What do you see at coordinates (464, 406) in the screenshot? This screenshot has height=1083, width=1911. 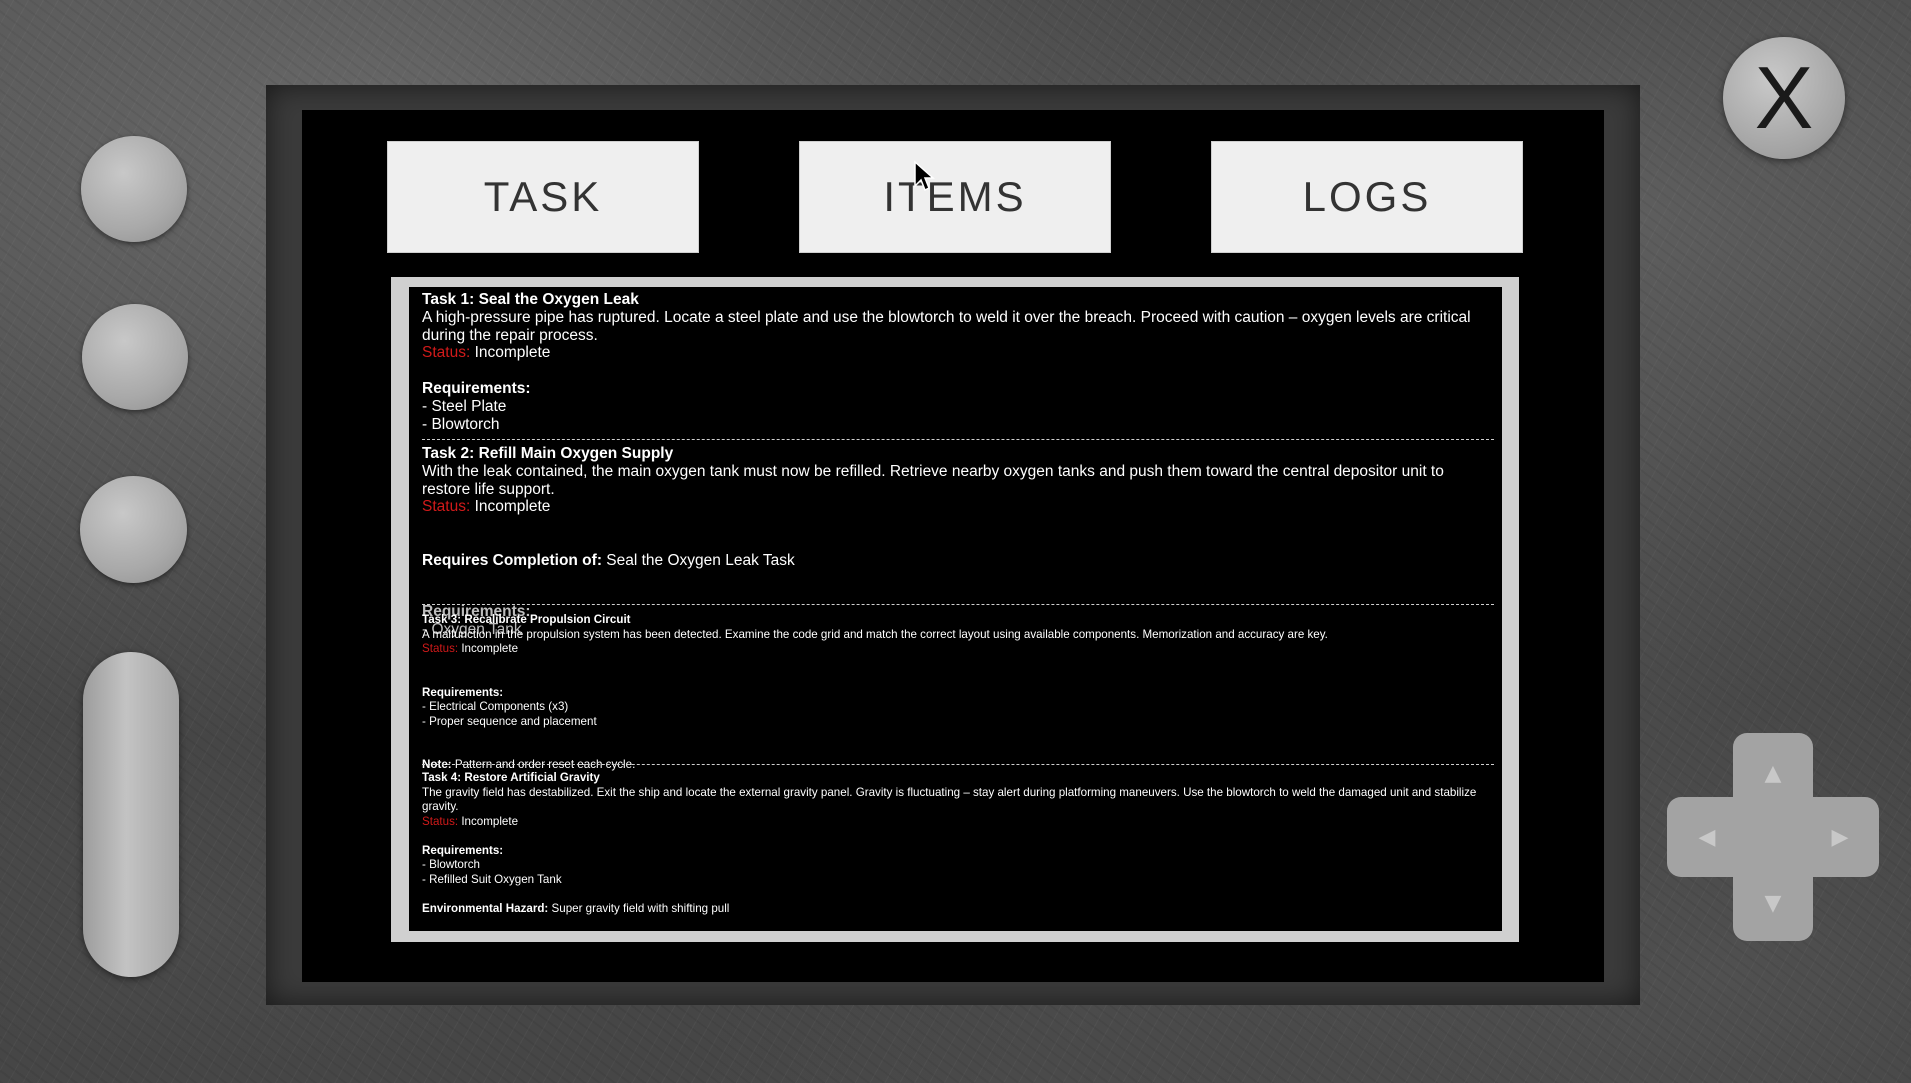 I see `requirement-item: - Steel Plate` at bounding box center [464, 406].